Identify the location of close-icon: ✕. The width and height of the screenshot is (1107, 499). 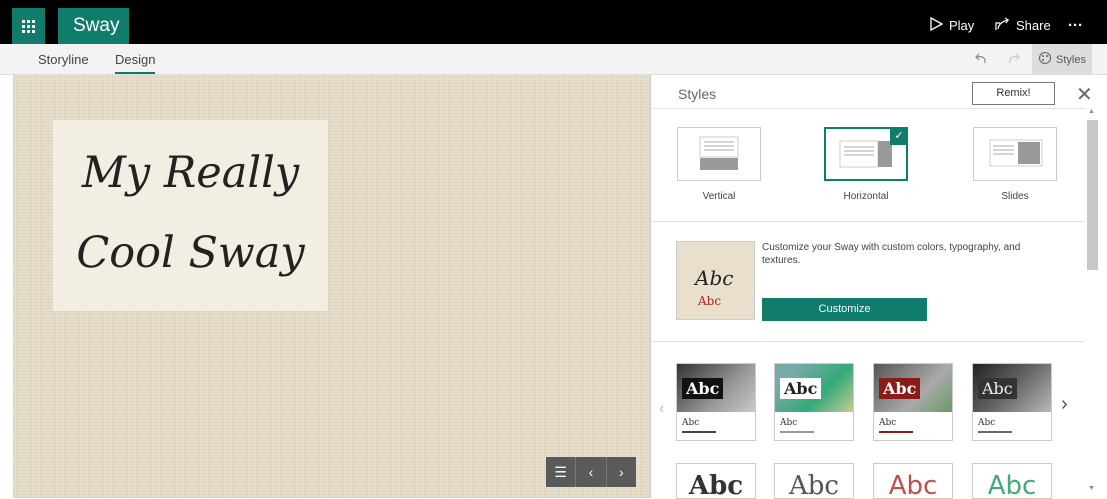
(1084, 94).